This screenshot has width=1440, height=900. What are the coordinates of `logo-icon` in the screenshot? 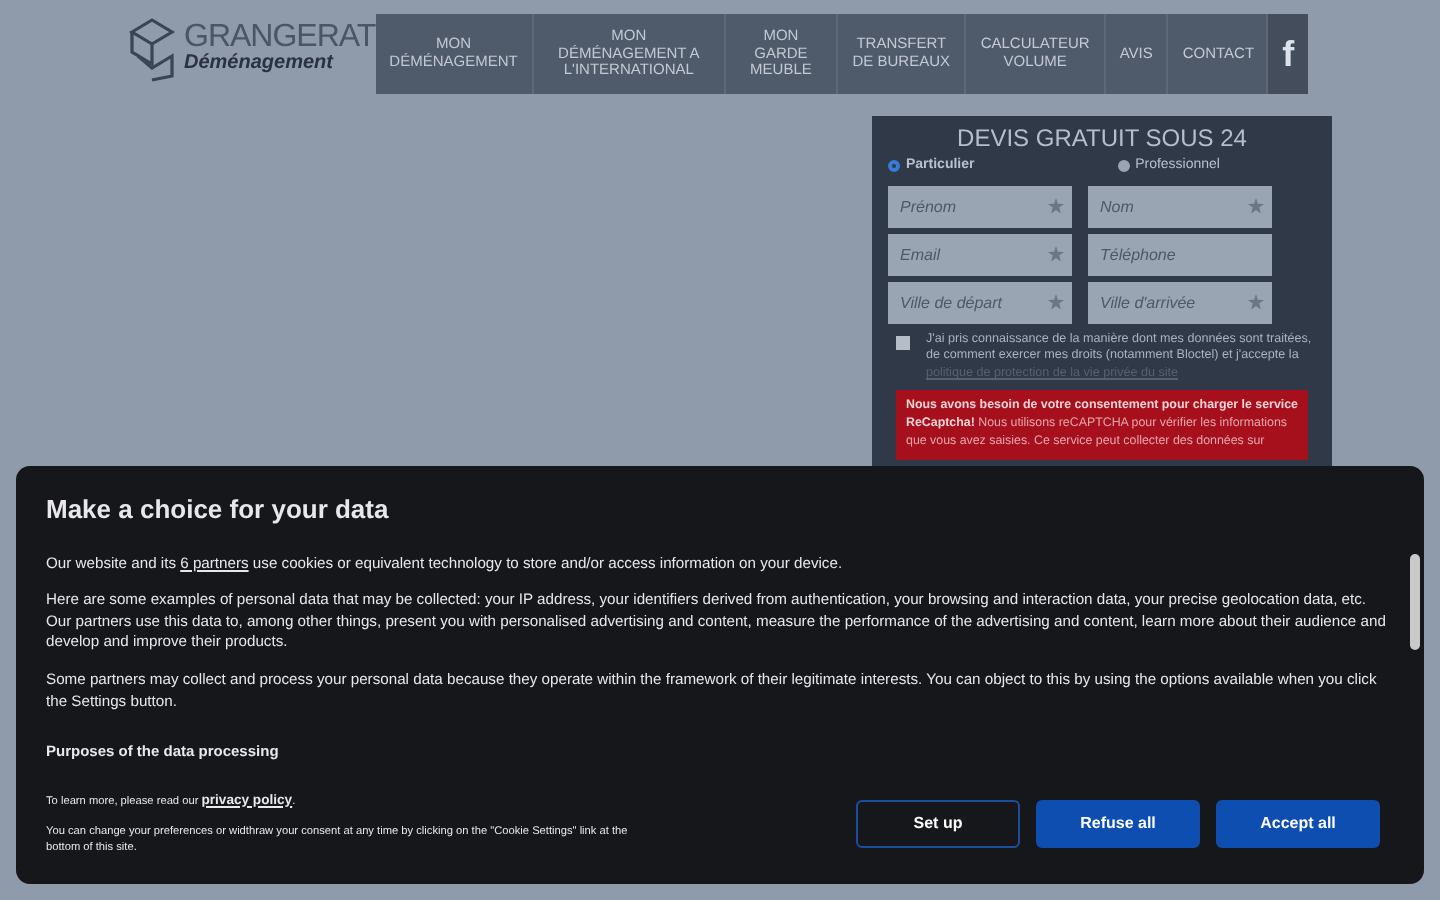 It's located at (152, 48).